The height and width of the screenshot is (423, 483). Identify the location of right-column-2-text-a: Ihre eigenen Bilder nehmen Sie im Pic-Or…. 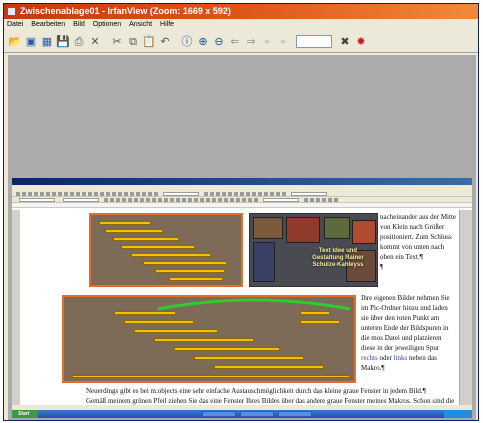
(405, 323).